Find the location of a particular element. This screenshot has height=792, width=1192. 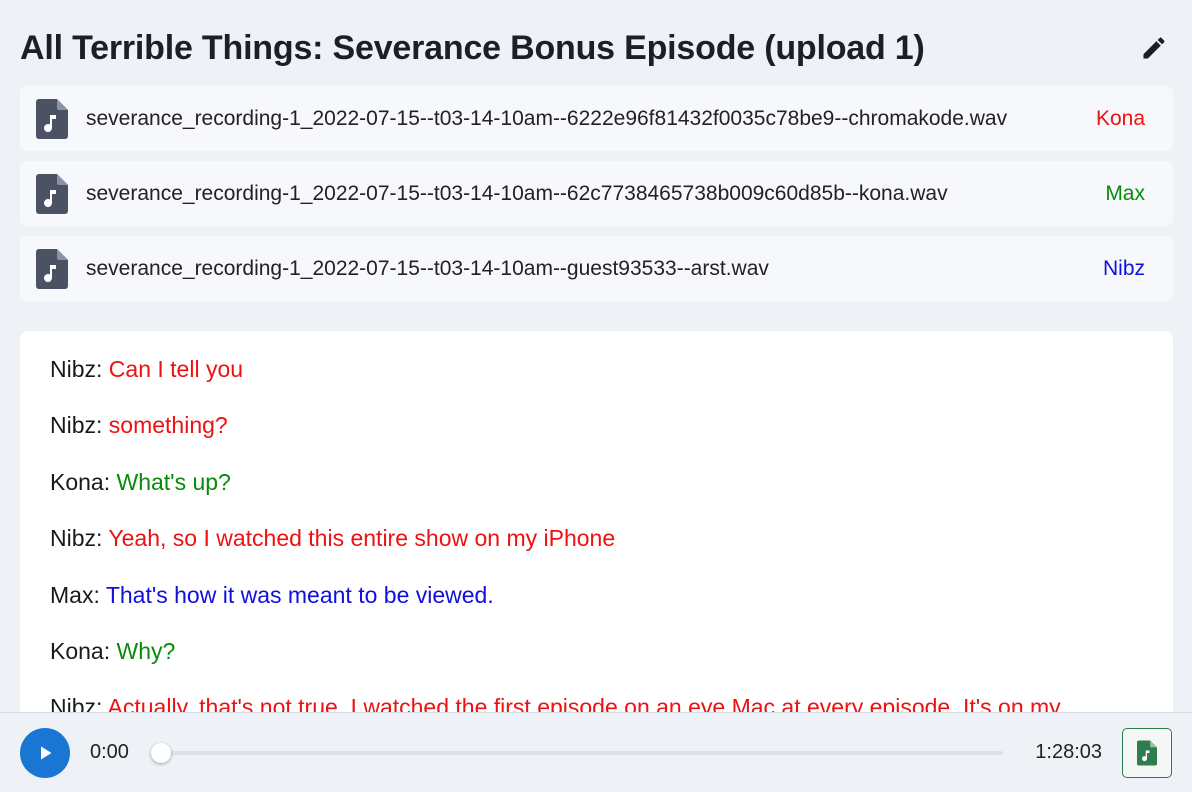

pencil-icon is located at coordinates (1154, 48).